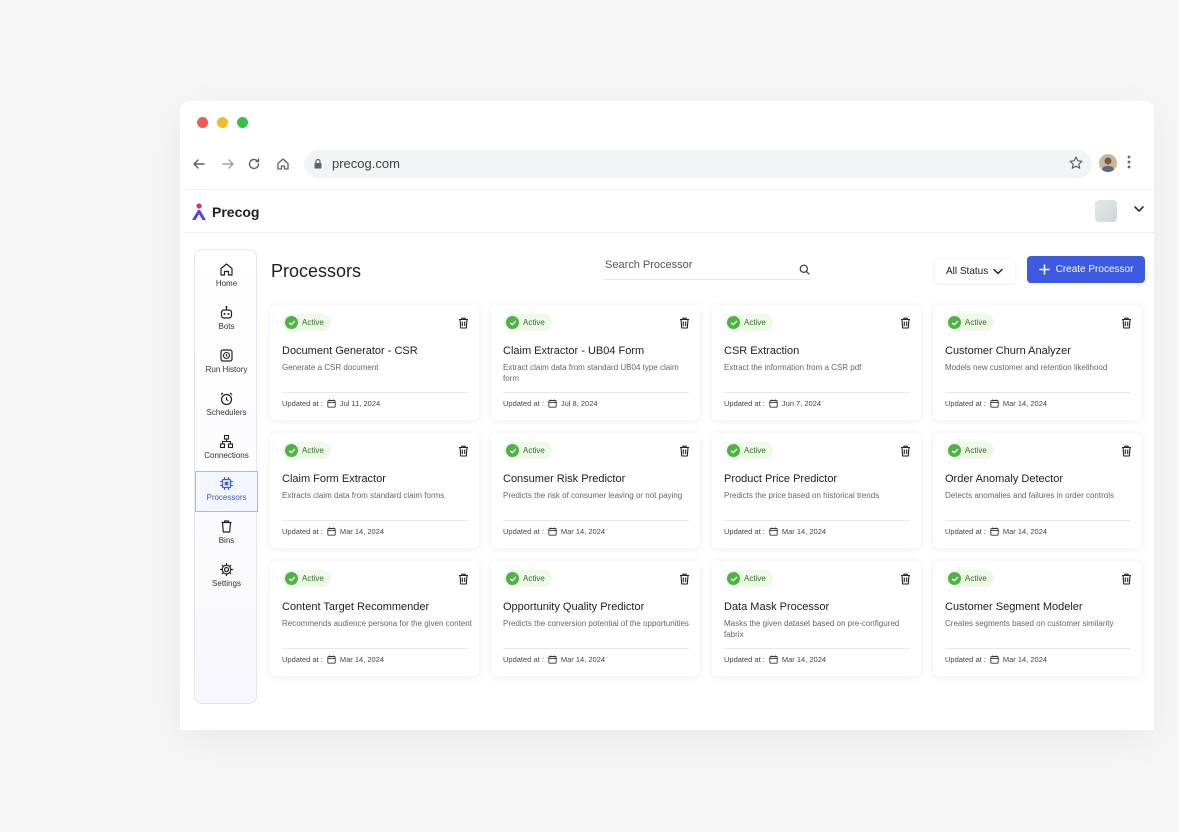 This screenshot has height=832, width=1179. What do you see at coordinates (1076, 163) in the screenshot?
I see `bookmark-star-icon` at bounding box center [1076, 163].